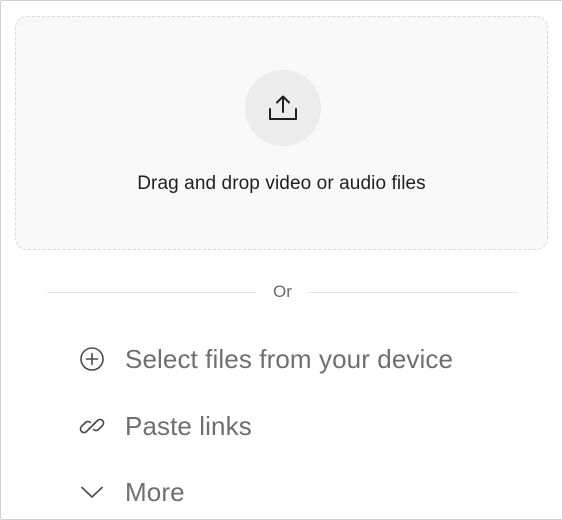 The height and width of the screenshot is (520, 563). Describe the element at coordinates (413, 292) in the screenshot. I see `divider-right` at that location.